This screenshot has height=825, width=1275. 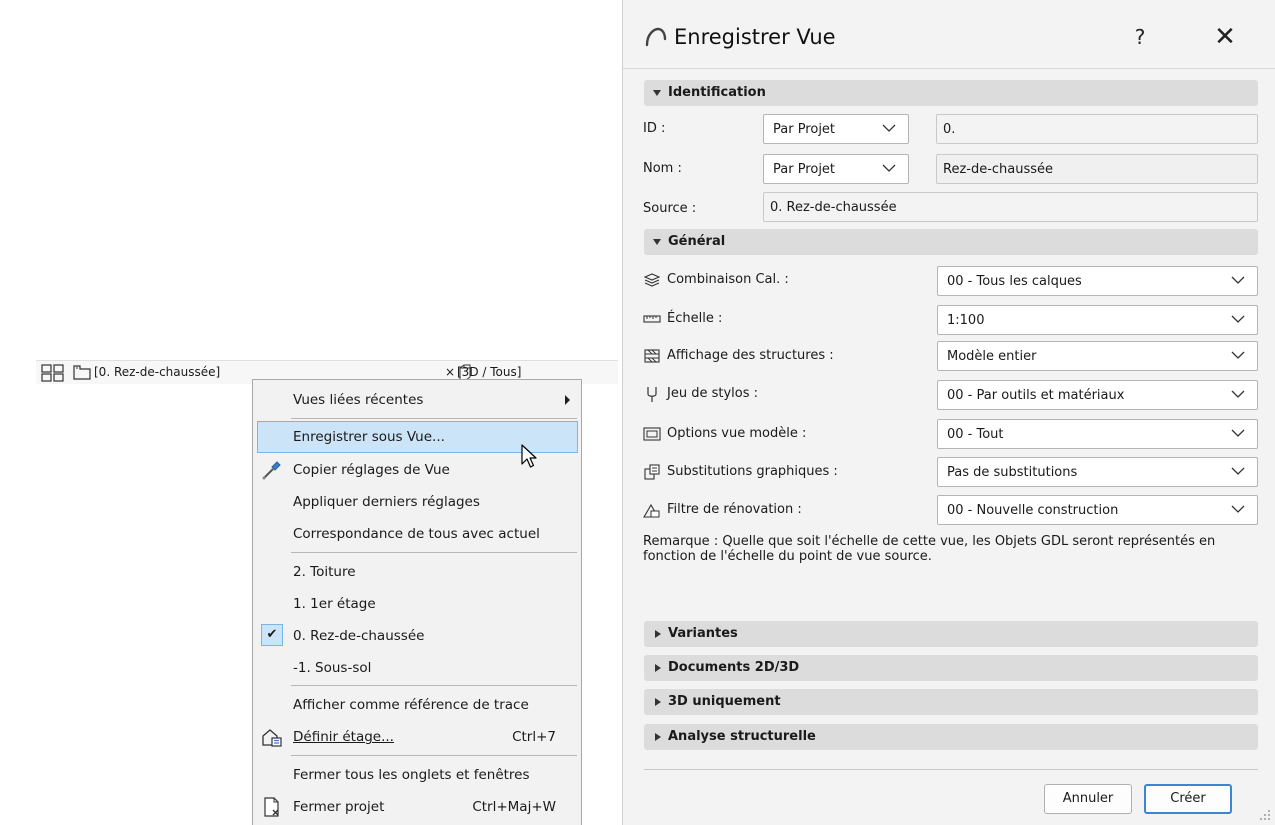 What do you see at coordinates (670, 208) in the screenshot?
I see `source-label: Source :` at bounding box center [670, 208].